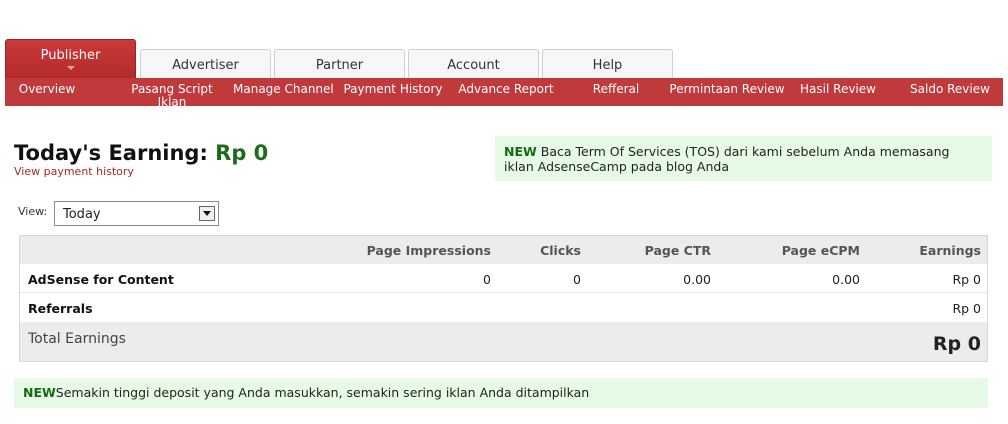 The width and height of the screenshot is (1008, 424). Describe the element at coordinates (47, 89) in the screenshot. I see `subnav-overview: Overview` at that location.